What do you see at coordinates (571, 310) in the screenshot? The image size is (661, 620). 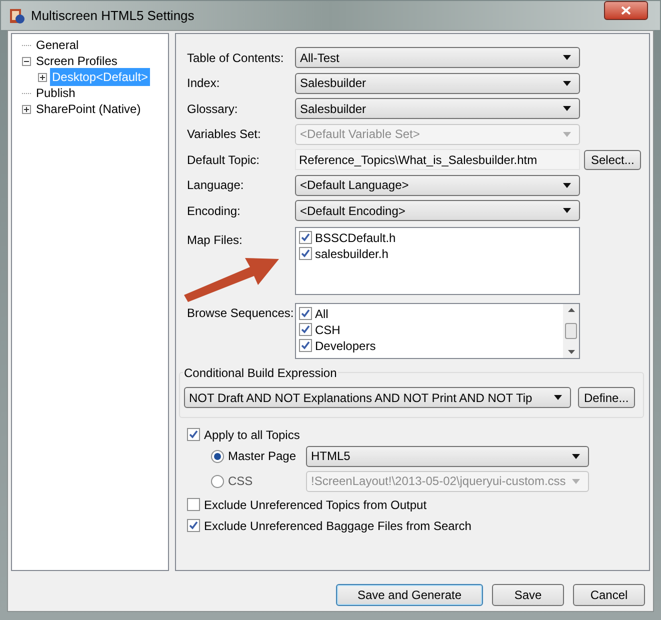 I see `scroll-up-icon` at bounding box center [571, 310].